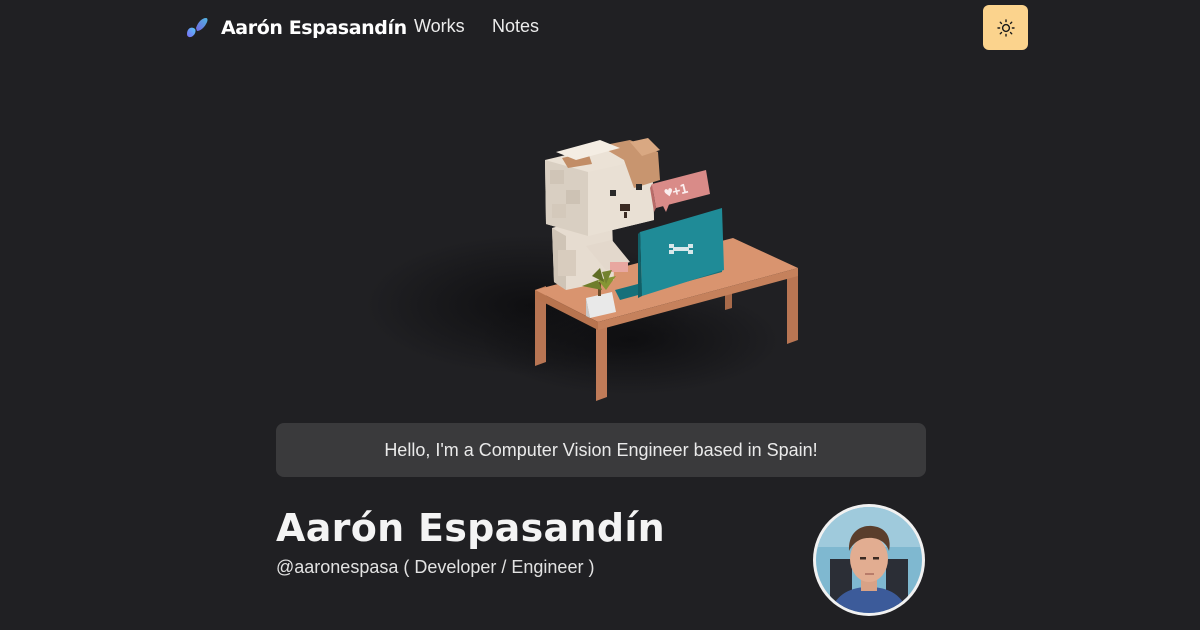 The height and width of the screenshot is (630, 1200). I want to click on brand-link: Aarón Espasandín, so click(295, 28).